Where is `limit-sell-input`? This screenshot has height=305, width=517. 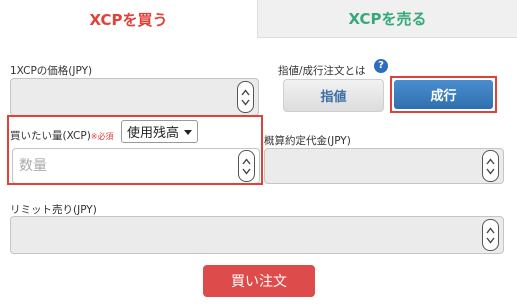
limit-sell-input is located at coordinates (242, 235).